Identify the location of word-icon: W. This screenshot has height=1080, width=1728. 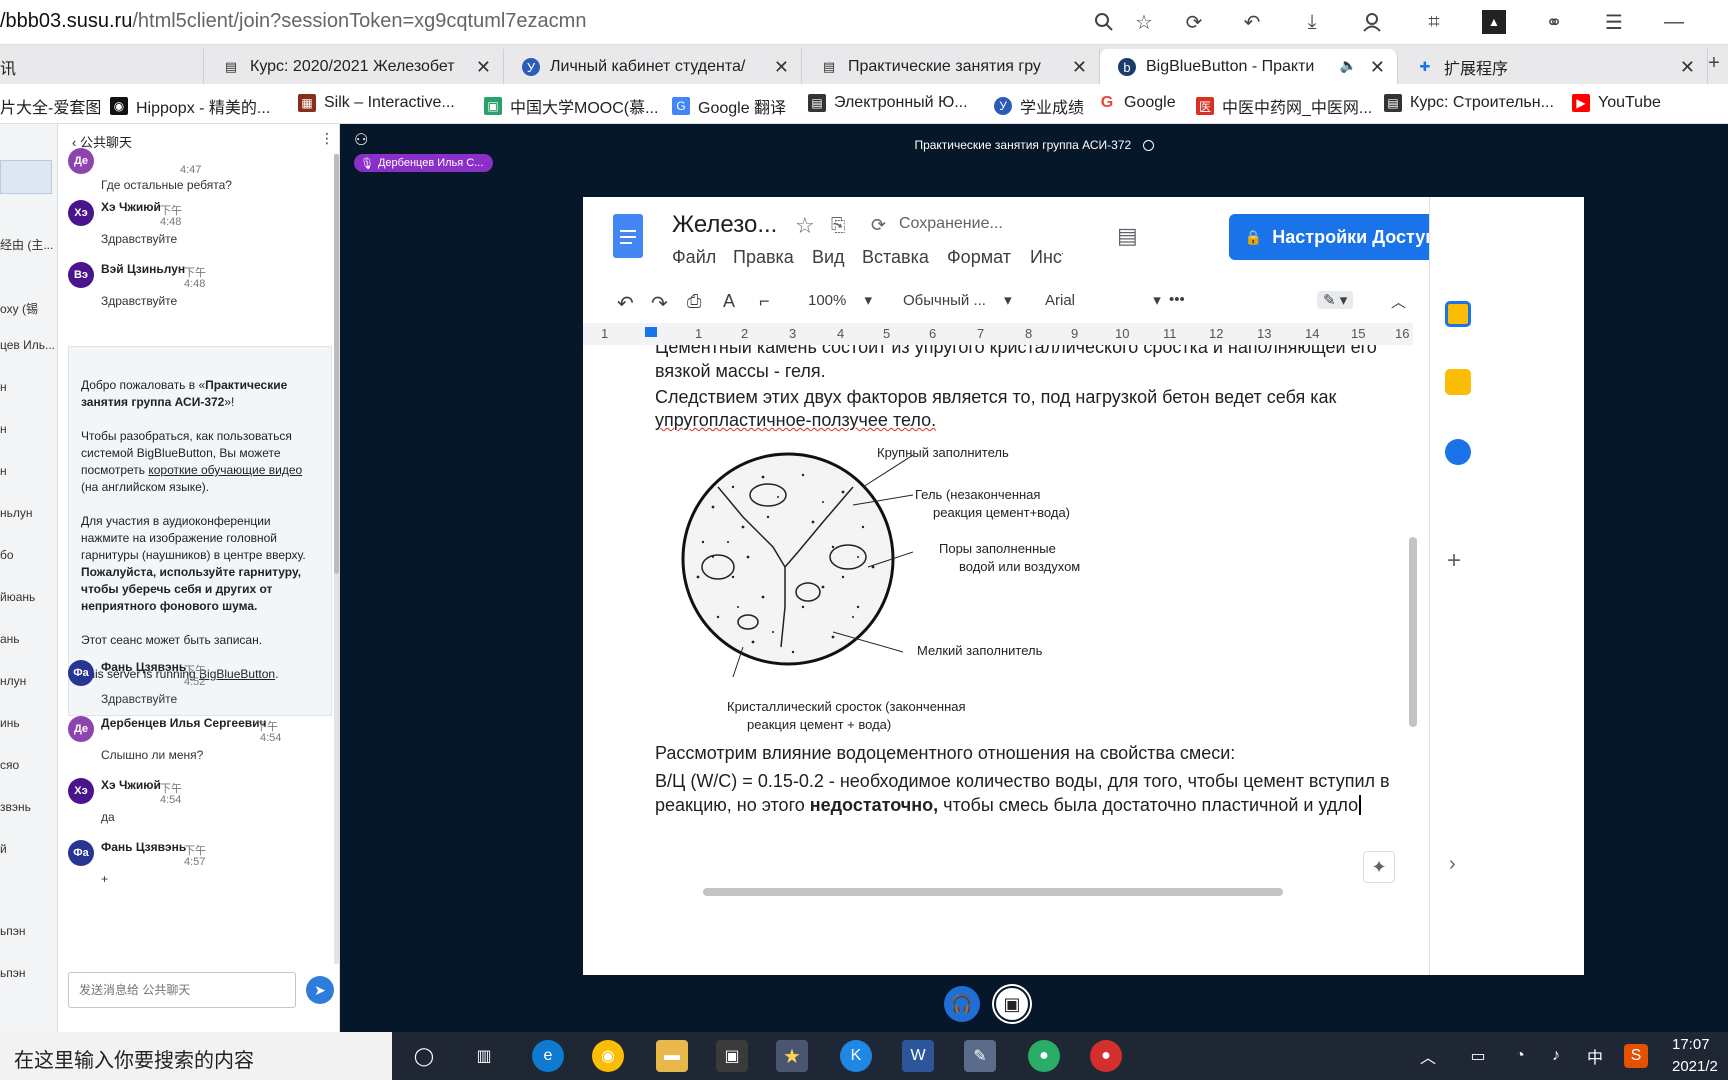
(918, 1056).